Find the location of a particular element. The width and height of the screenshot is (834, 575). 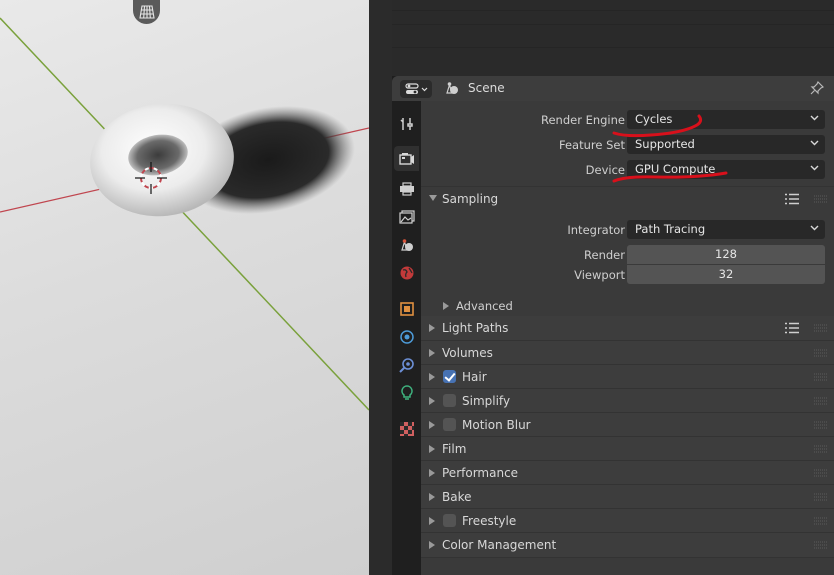

view-layer-icon is located at coordinates (406, 216).